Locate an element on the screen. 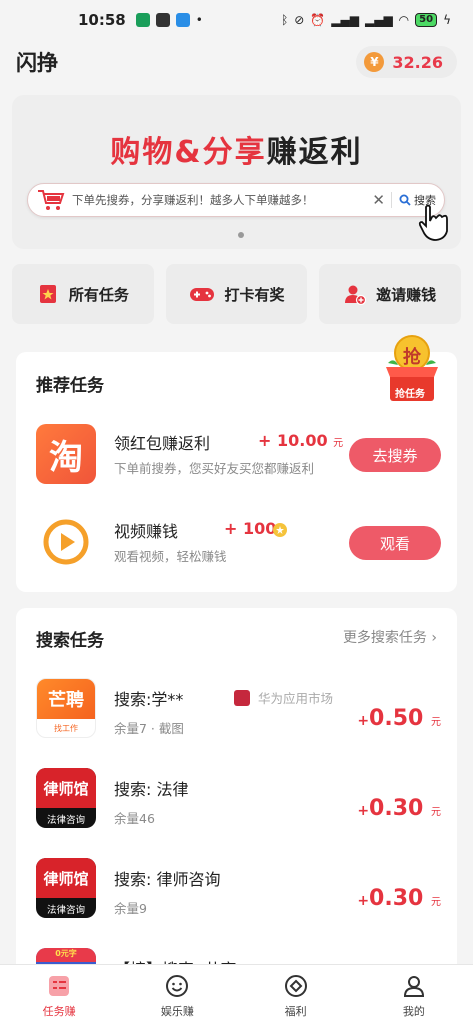  reward-value: 10.00 is located at coordinates (302, 440).